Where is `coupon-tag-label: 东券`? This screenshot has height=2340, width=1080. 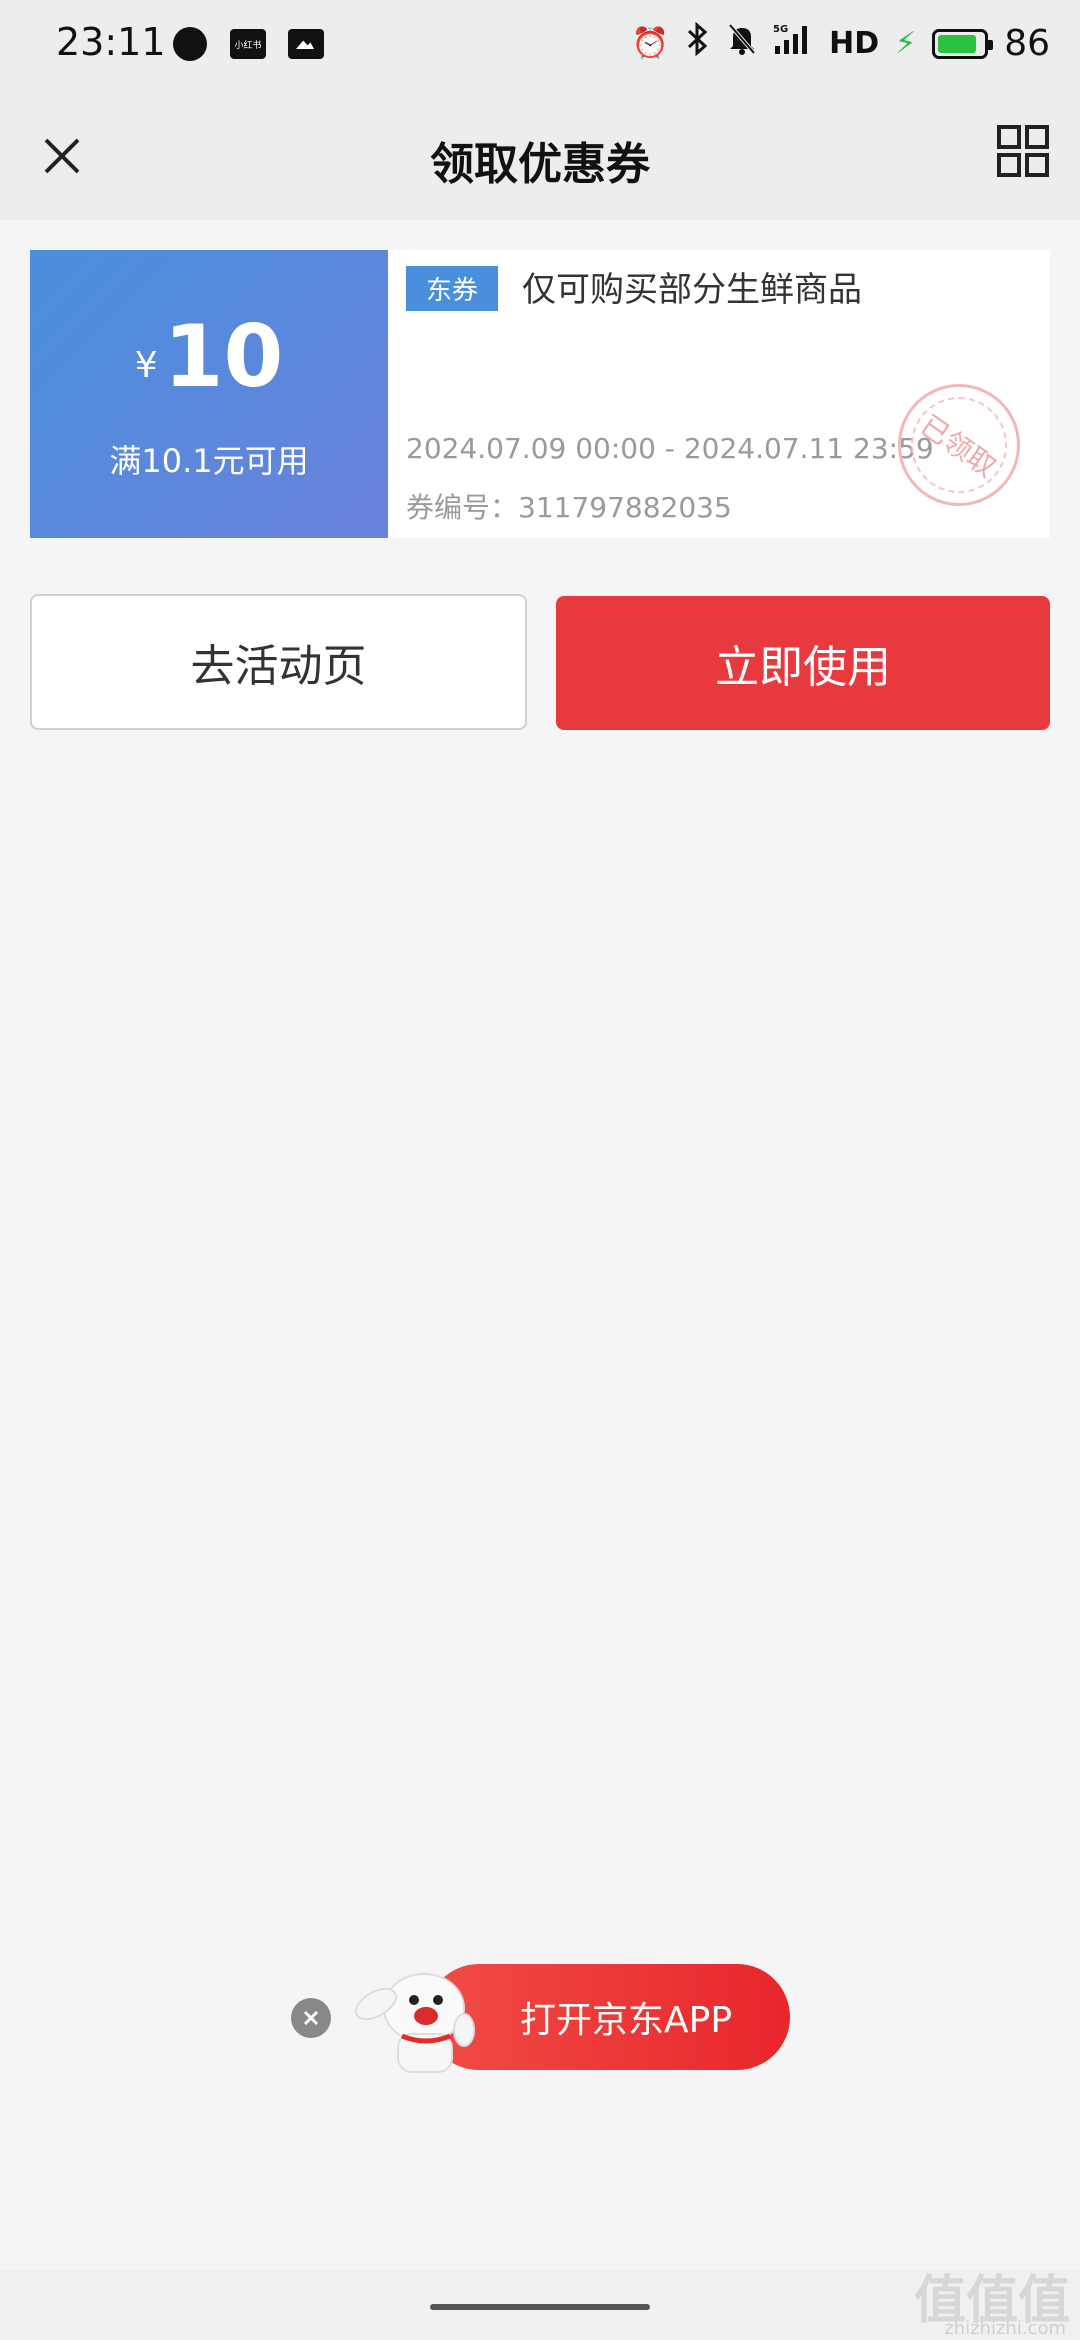 coupon-tag-label: 东券 is located at coordinates (452, 288).